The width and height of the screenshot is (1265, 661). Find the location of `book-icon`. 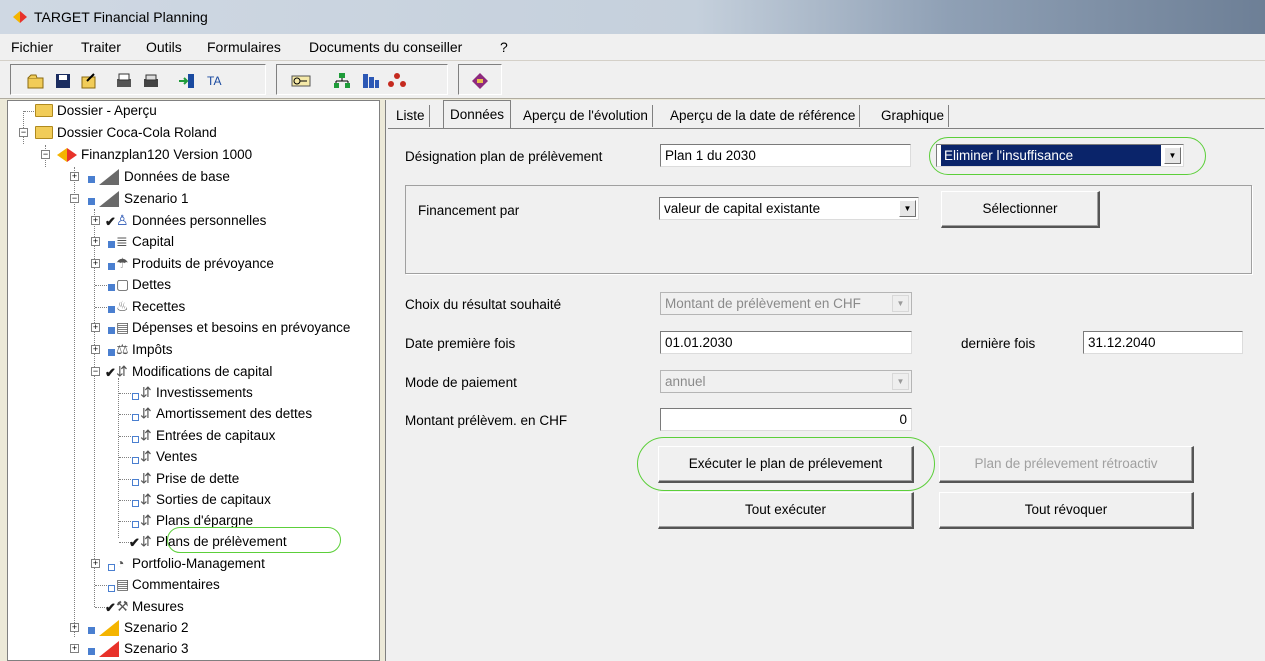

book-icon is located at coordinates (480, 81).